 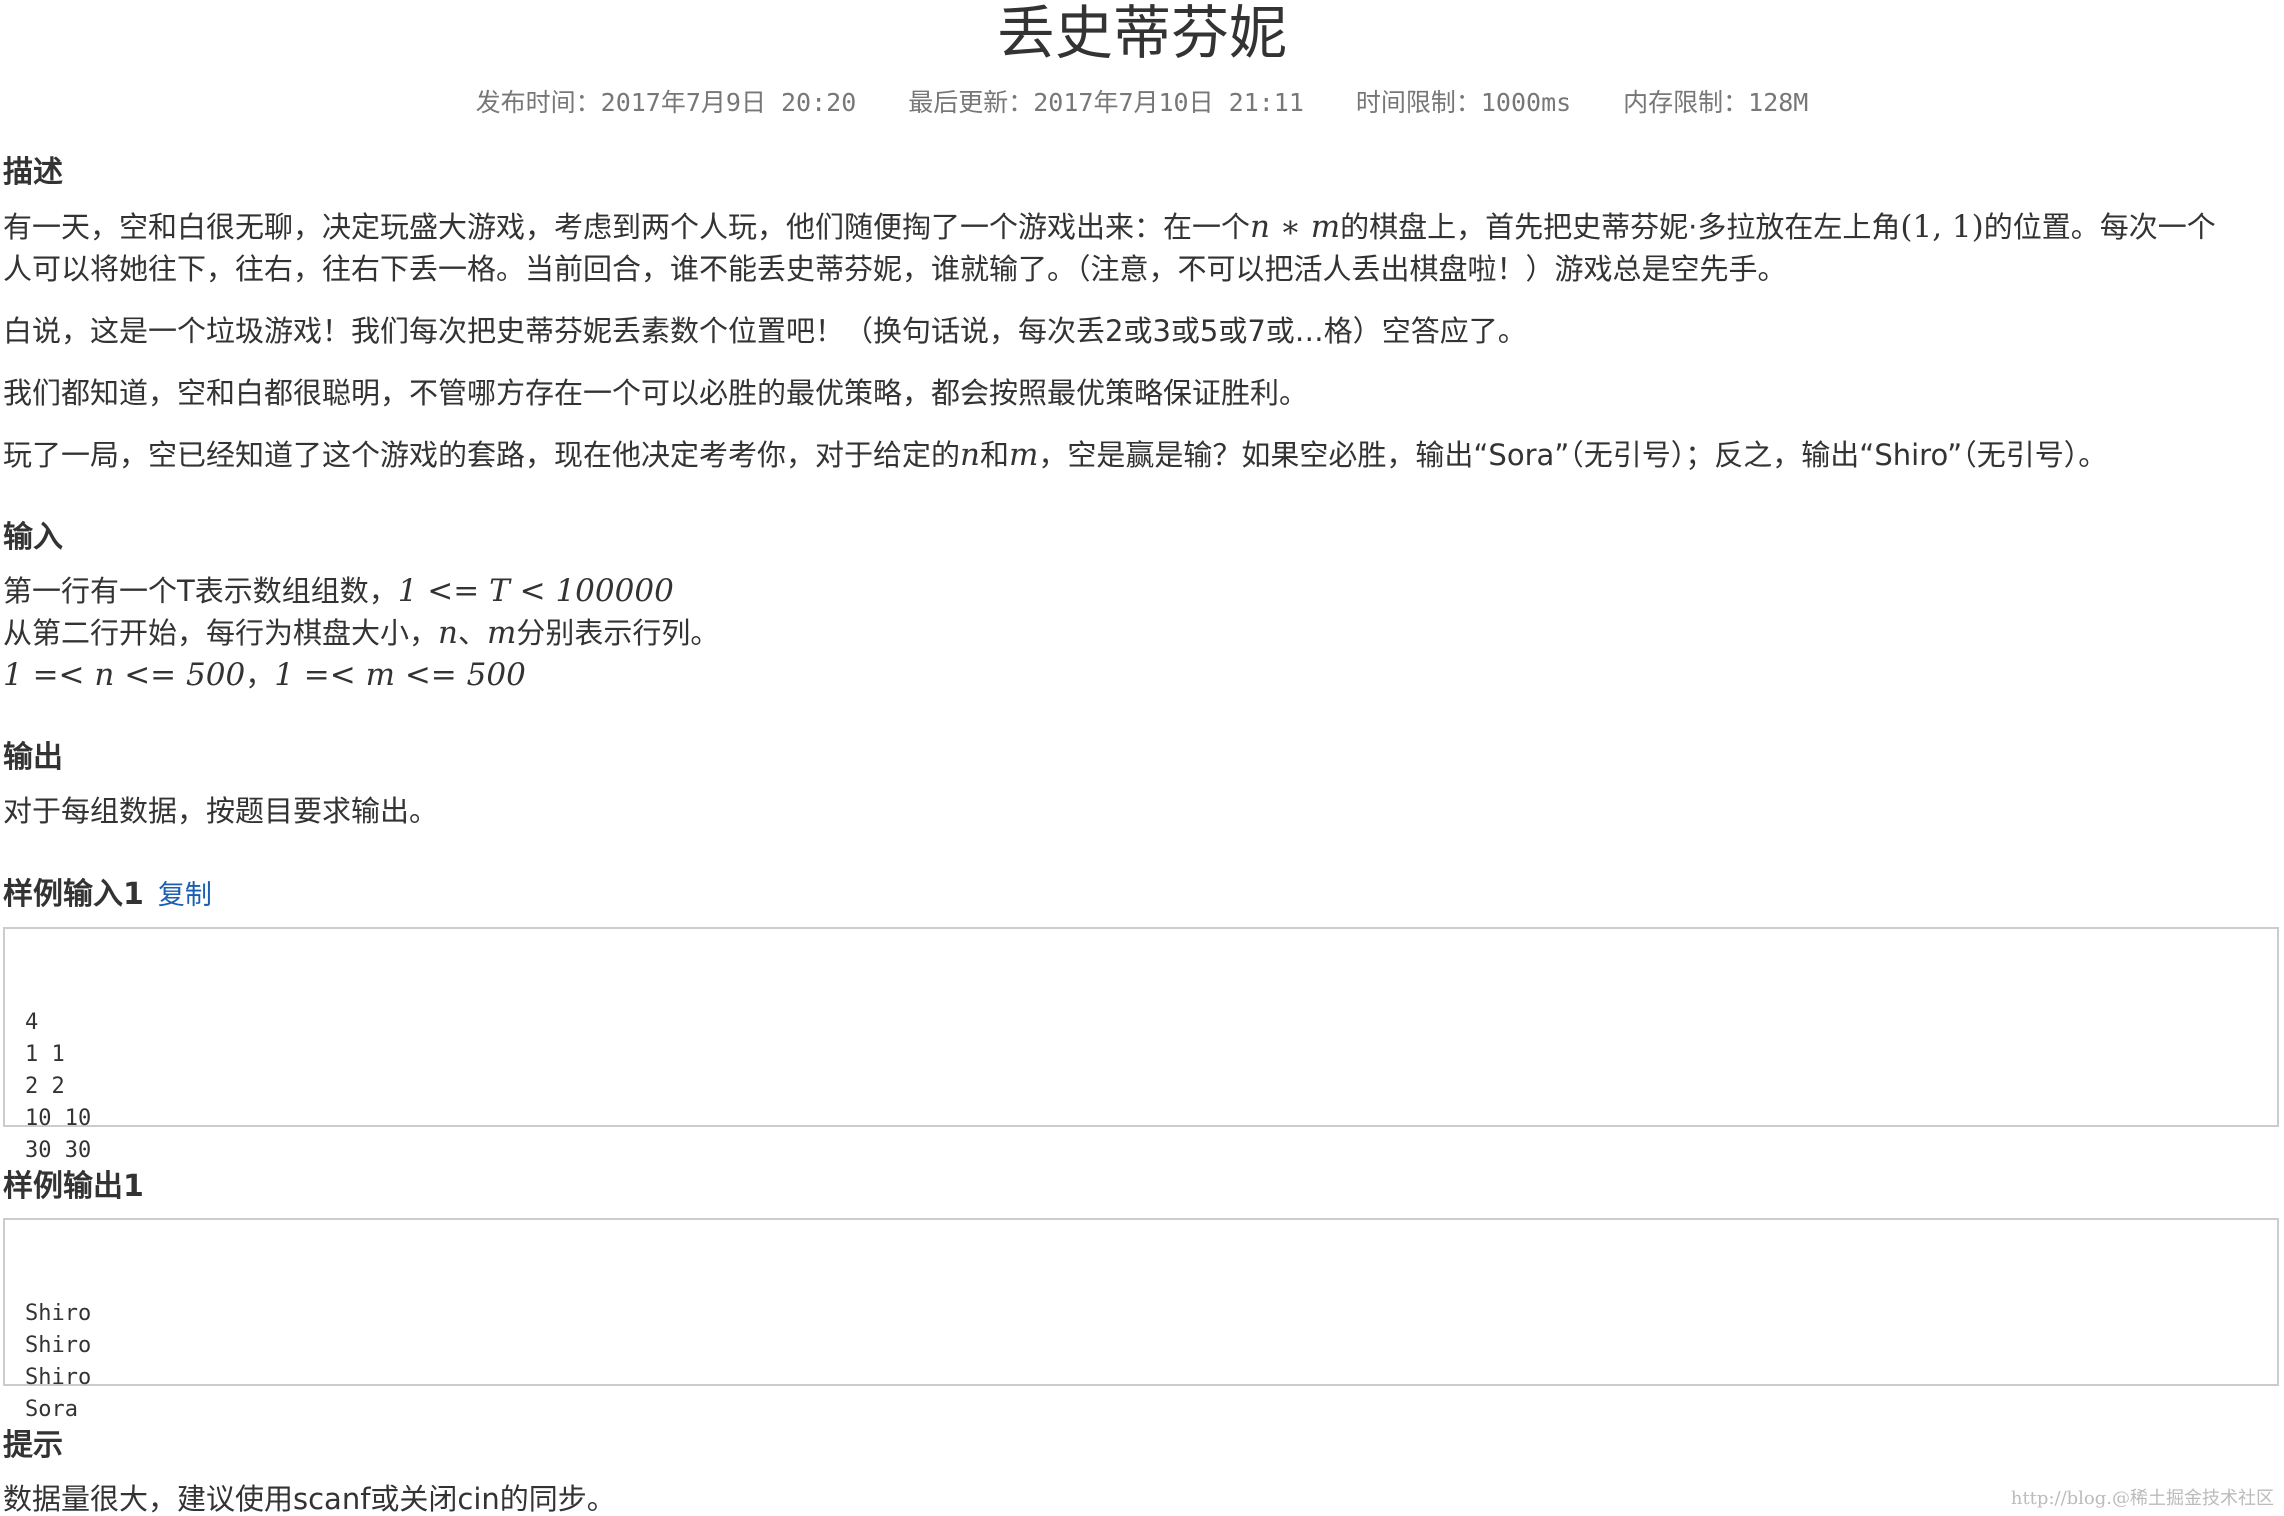 What do you see at coordinates (58, 1118) in the screenshot?
I see `sample-input-line: 10 10` at bounding box center [58, 1118].